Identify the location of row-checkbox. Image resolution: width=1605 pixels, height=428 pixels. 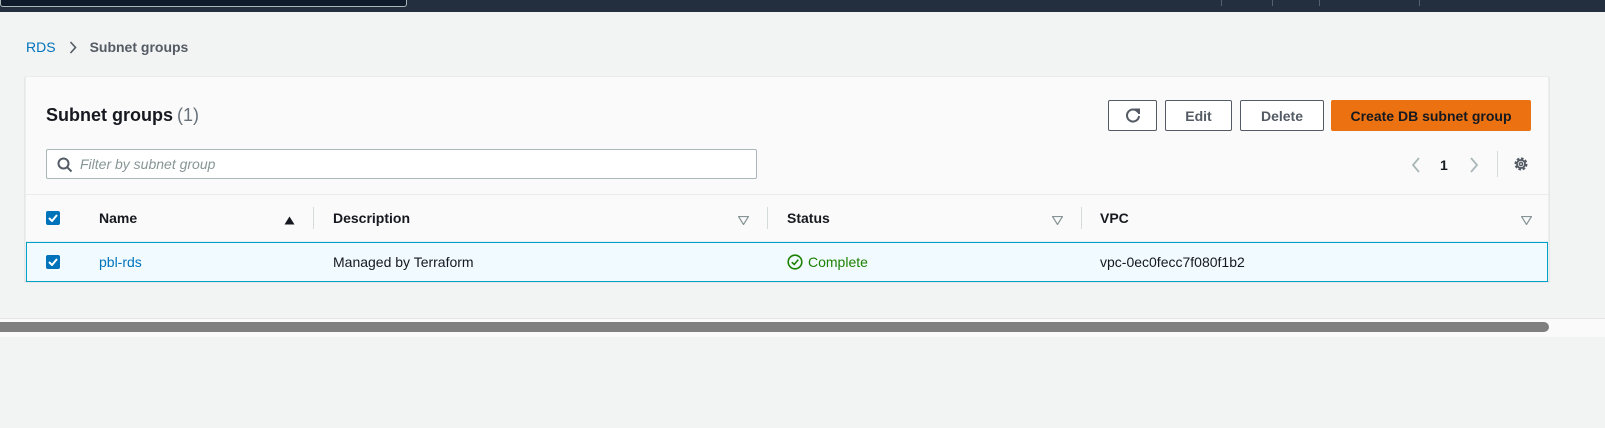
(53, 262).